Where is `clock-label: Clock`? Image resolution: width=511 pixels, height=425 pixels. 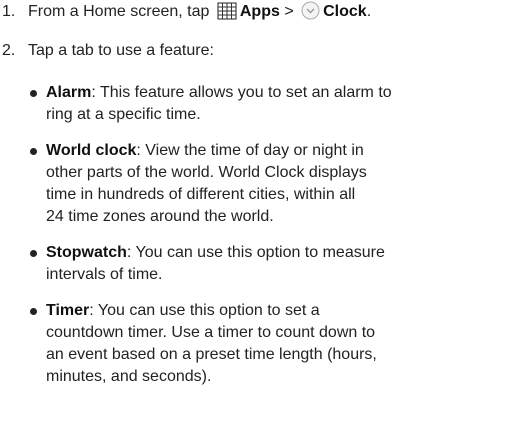
clock-label: Clock is located at coordinates (345, 11).